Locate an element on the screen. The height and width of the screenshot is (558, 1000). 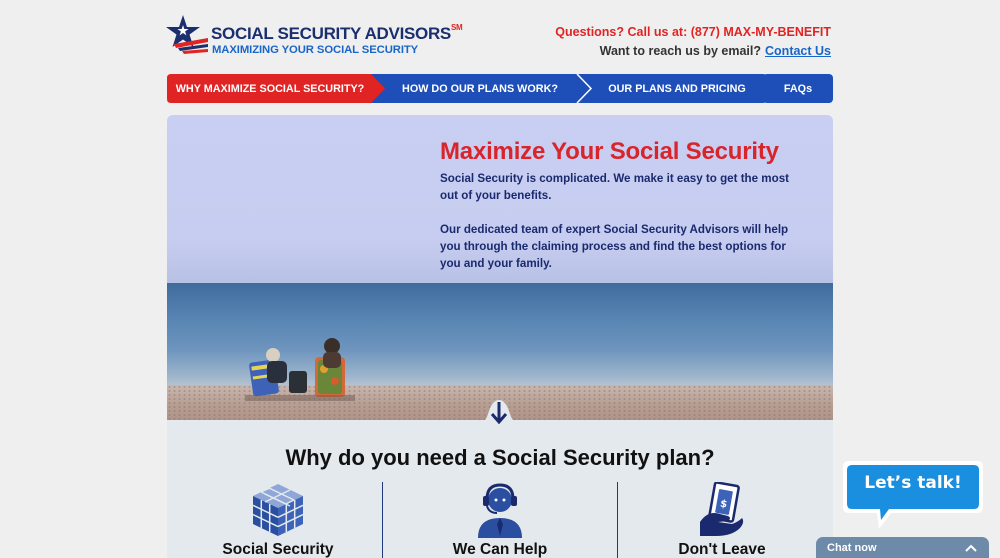
nav-plans-pricing: OUR PLANS AND PRICING is located at coordinates (672, 88).